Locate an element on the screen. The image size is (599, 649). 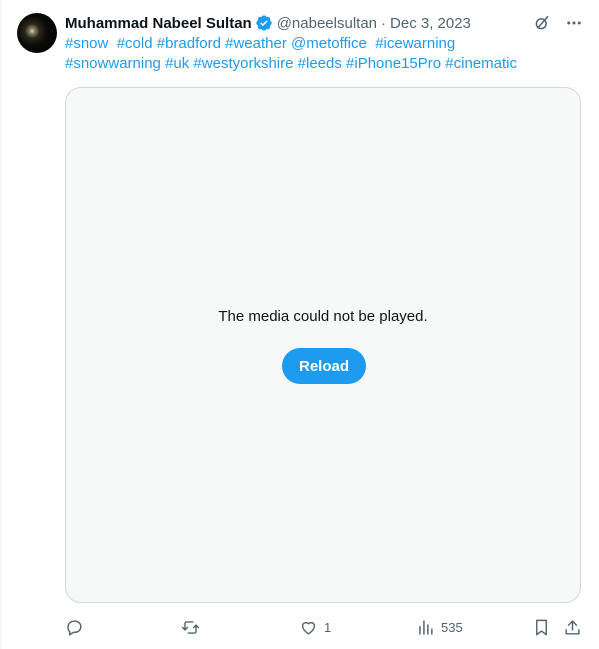
author-handle: @nabeelsultan is located at coordinates (327, 23).